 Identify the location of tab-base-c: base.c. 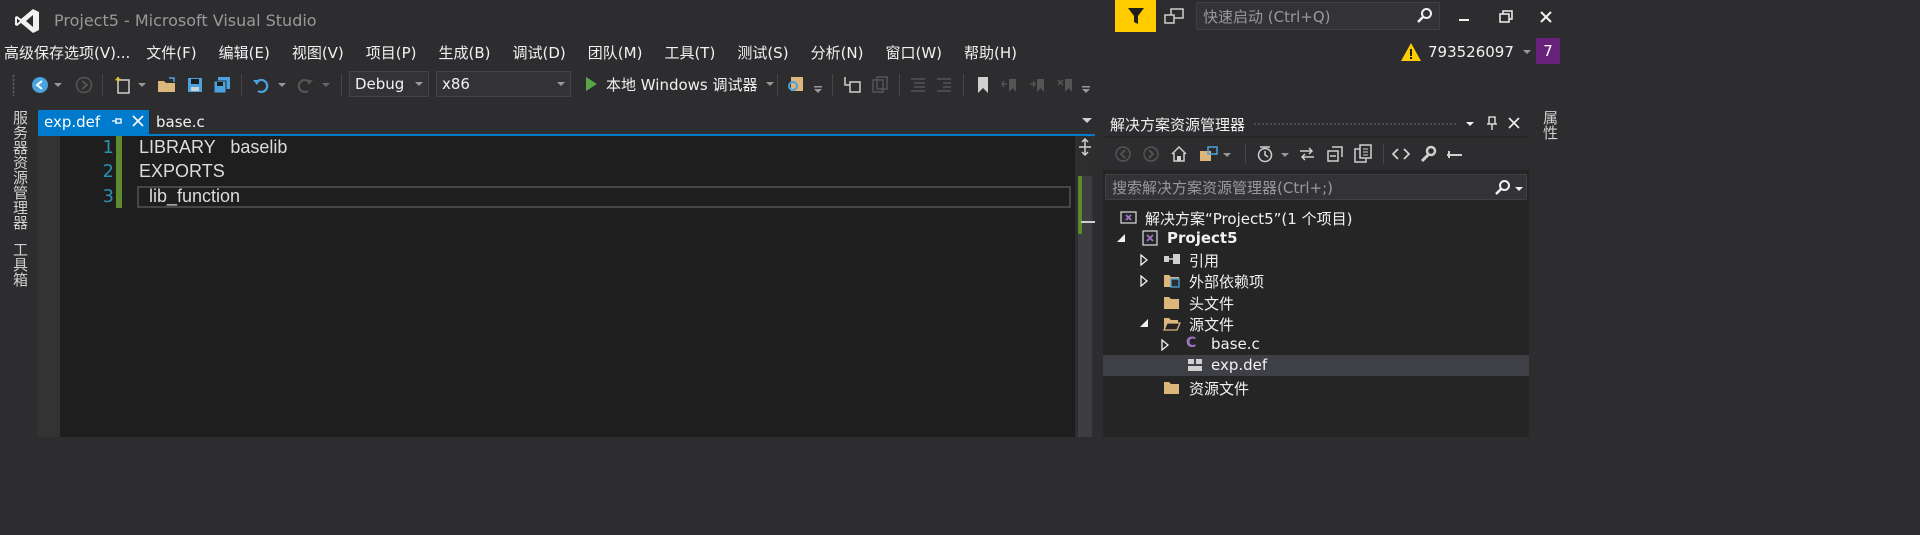
(189, 122).